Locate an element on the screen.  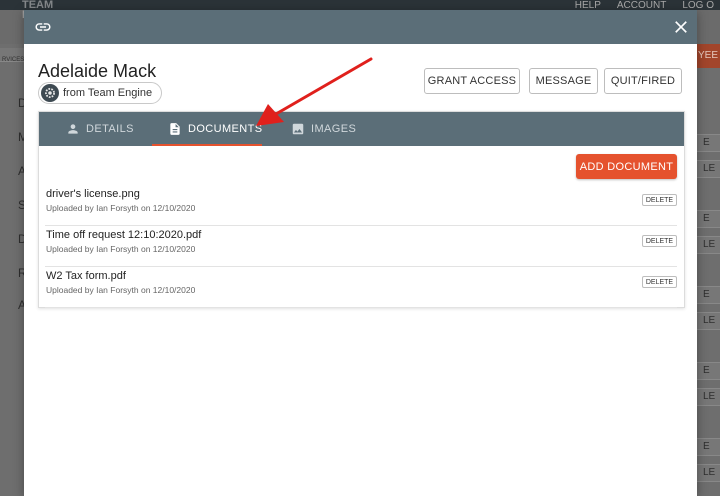
document-name: driver's license.png is located at coordinates (93, 194).